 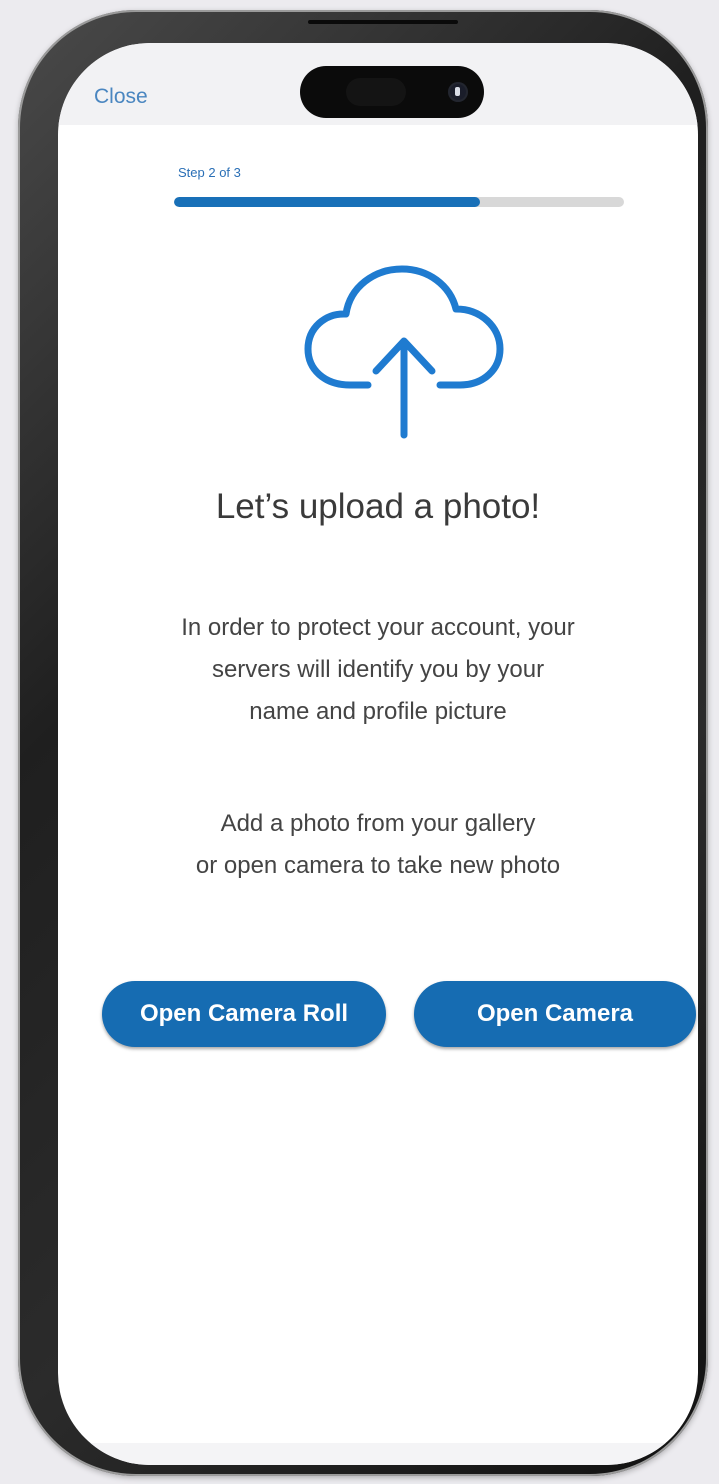 What do you see at coordinates (378, 1454) in the screenshot?
I see `bottom-safe-area` at bounding box center [378, 1454].